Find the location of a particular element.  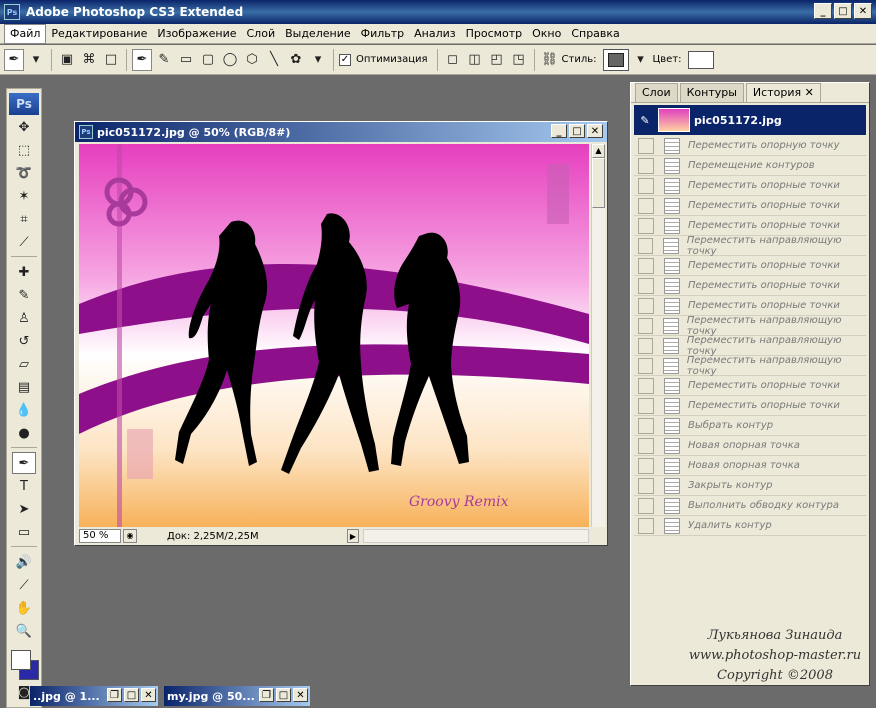

hand-tool-icon: ✋ is located at coordinates (24, 608).